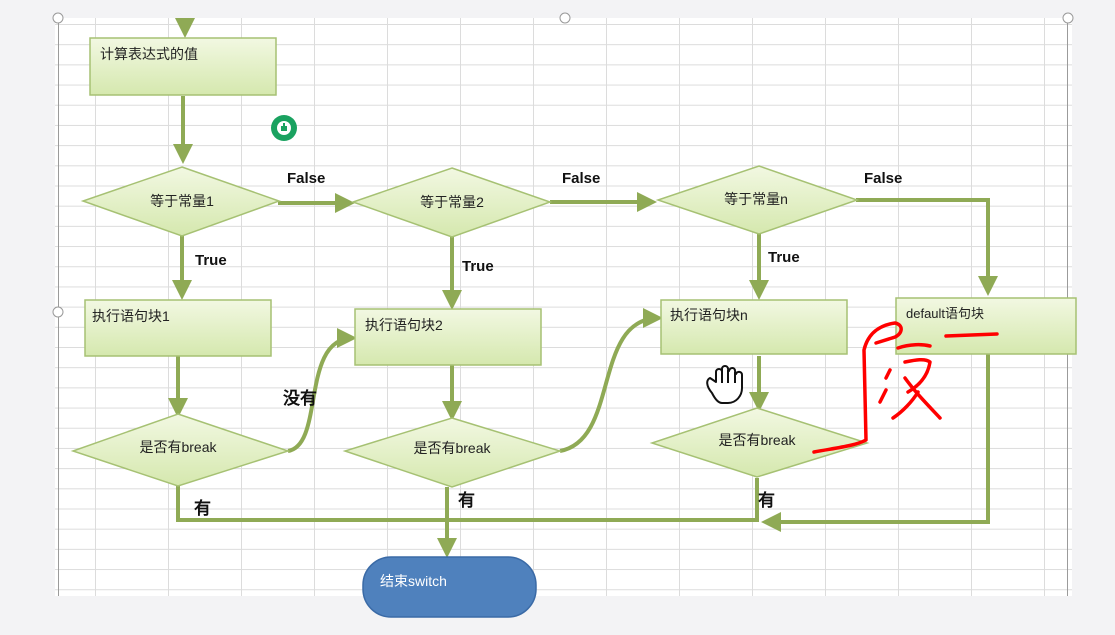  Describe the element at coordinates (581, 178) in the screenshot. I see `edge-false-2: False` at that location.